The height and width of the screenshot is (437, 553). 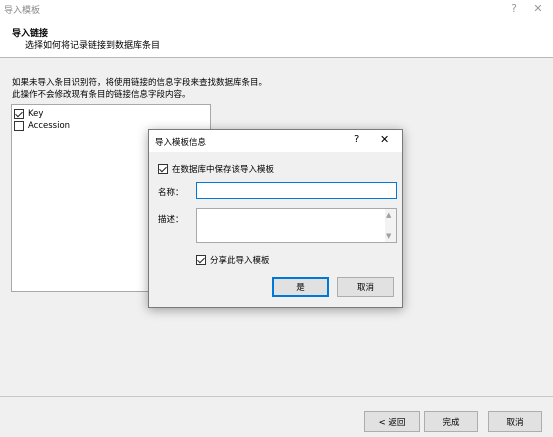 What do you see at coordinates (390, 225) in the screenshot?
I see `description-scrollbar: ▲ ▼` at bounding box center [390, 225].